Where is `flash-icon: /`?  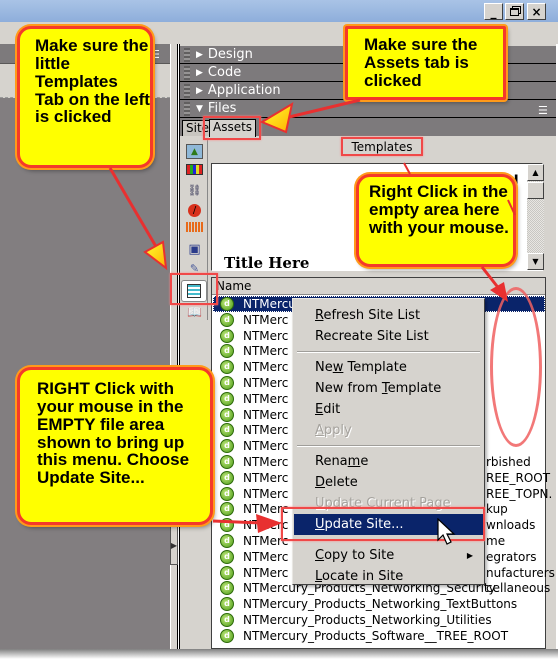 flash-icon: / is located at coordinates (194, 210).